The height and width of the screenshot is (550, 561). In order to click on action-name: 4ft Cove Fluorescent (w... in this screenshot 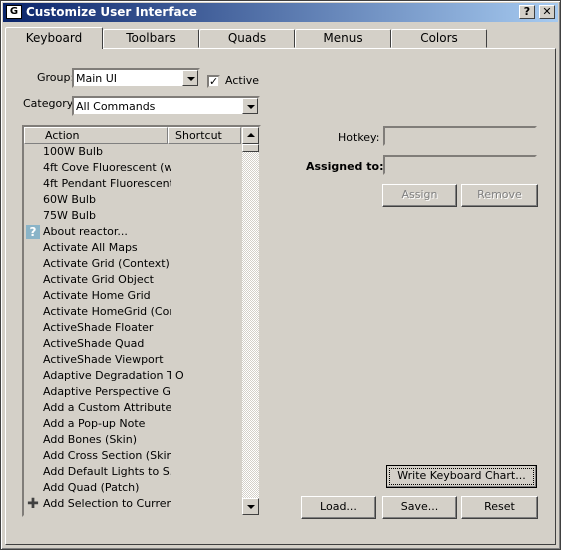, I will do `click(107, 167)`.